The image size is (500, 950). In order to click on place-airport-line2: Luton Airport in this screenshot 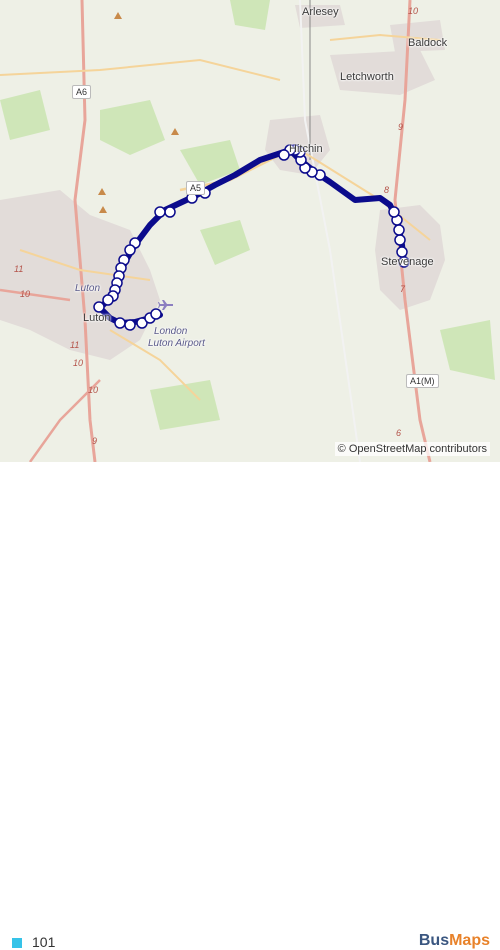, I will do `click(176, 343)`.